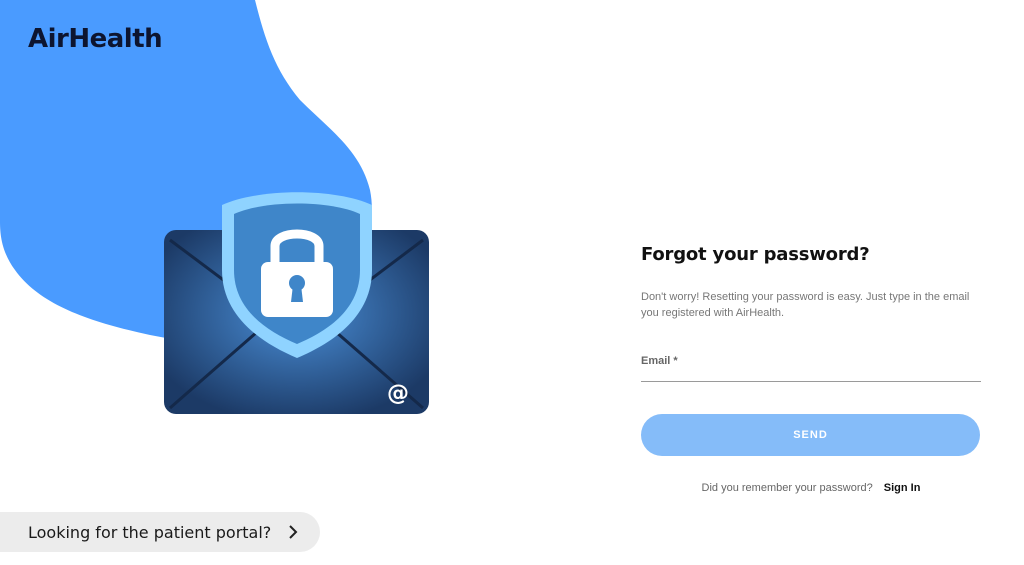 The image size is (1024, 565). I want to click on email-field: Email *, so click(813, 367).